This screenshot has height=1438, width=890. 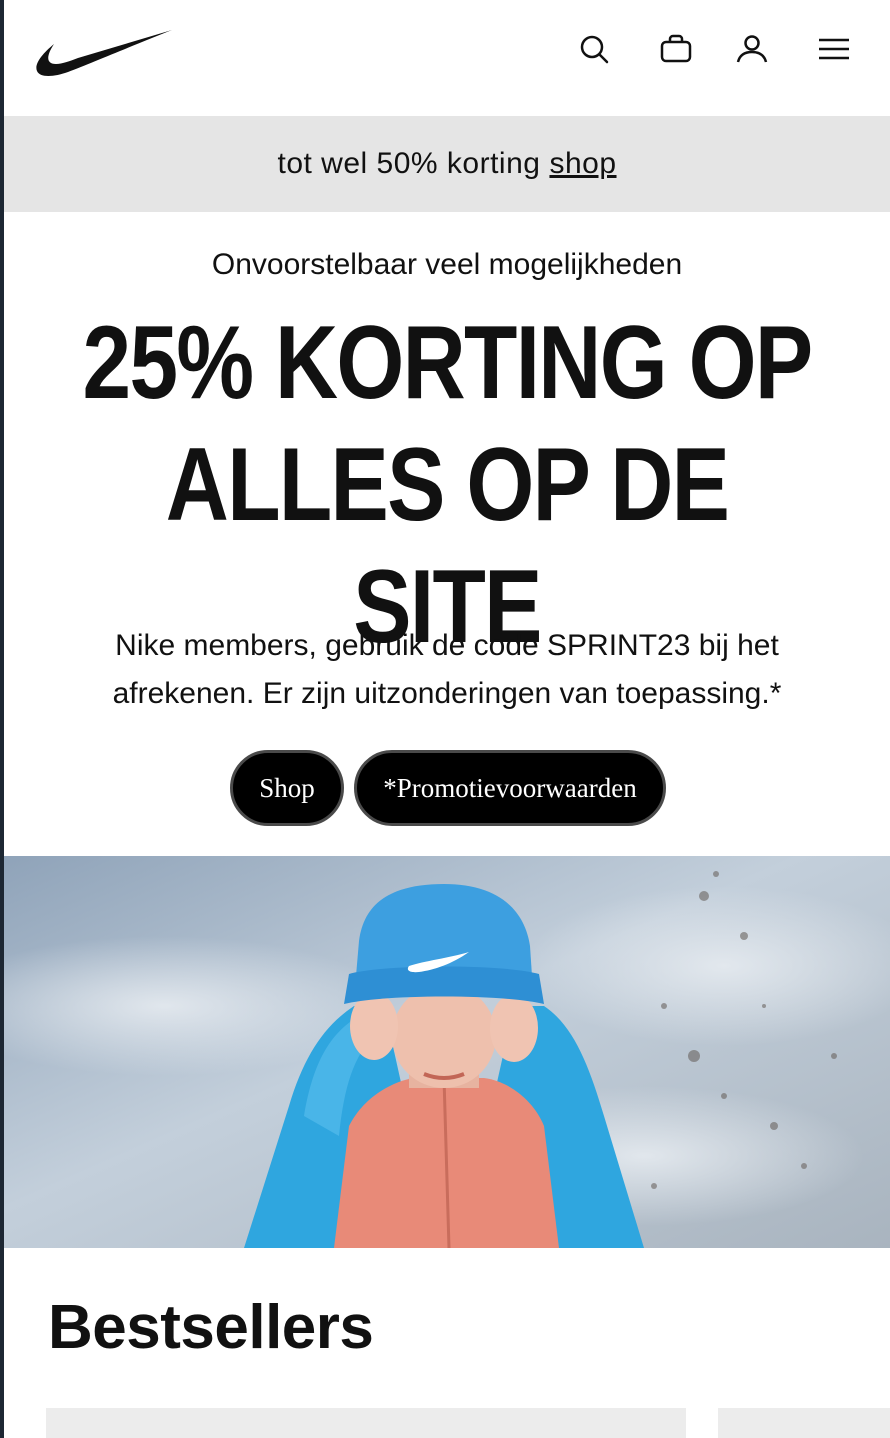 What do you see at coordinates (447, 264) in the screenshot?
I see `hero-kicker: Onvoorstelbaar veel mogelijkheden` at bounding box center [447, 264].